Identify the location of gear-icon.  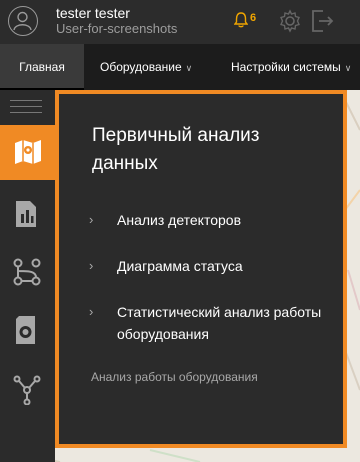
(290, 23).